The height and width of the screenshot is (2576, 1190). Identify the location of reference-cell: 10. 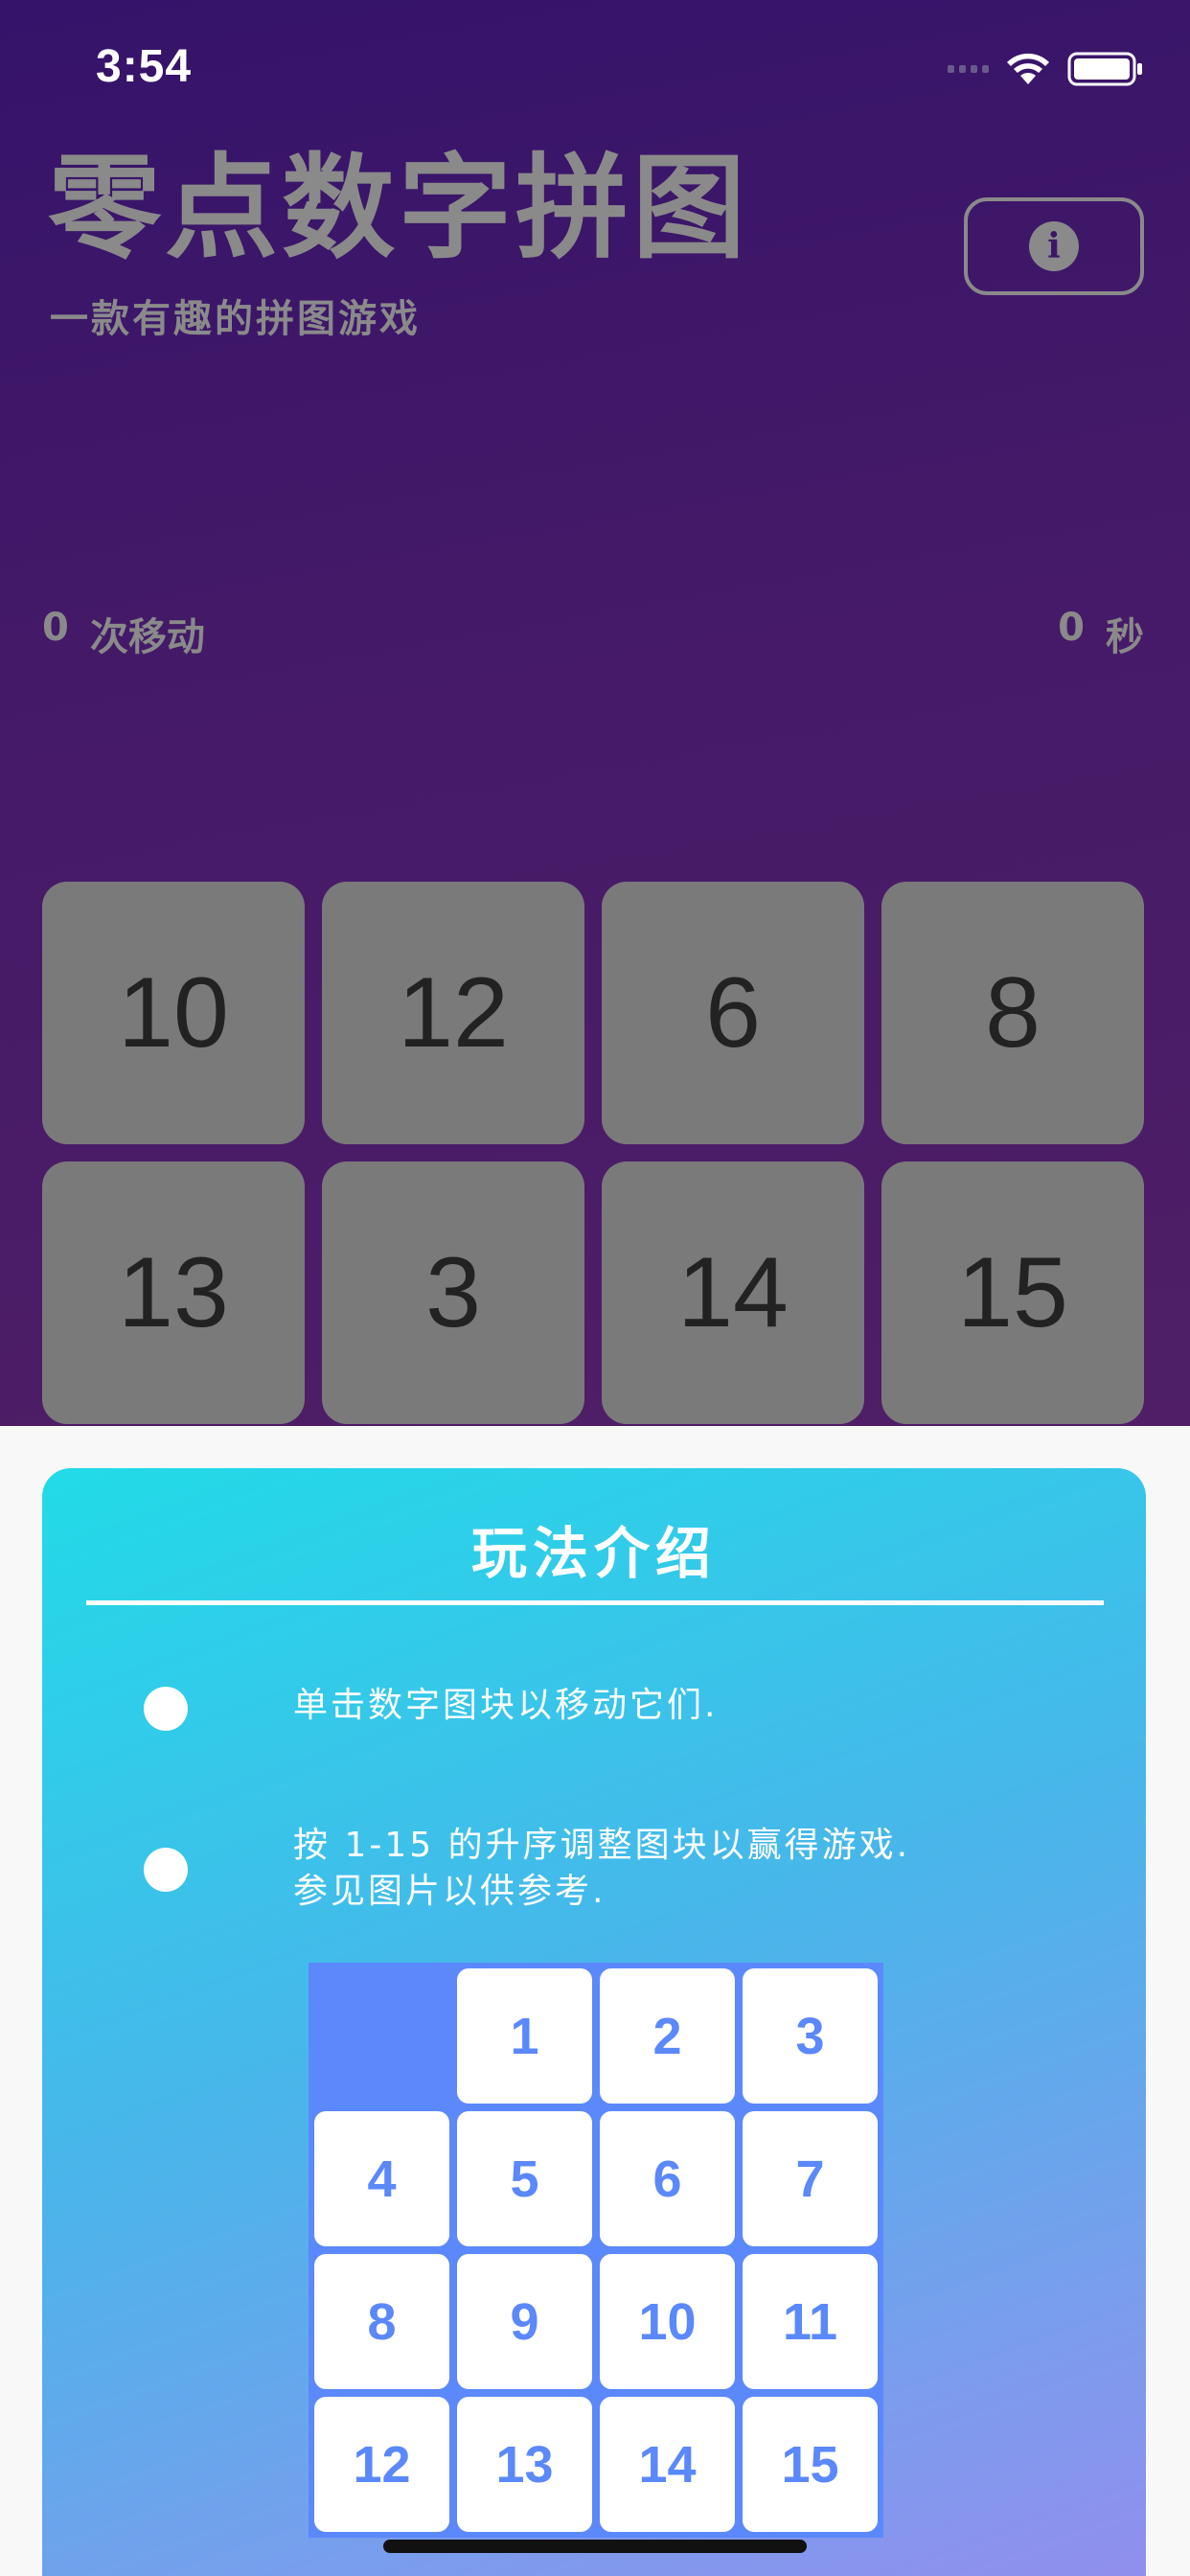
(668, 2321).